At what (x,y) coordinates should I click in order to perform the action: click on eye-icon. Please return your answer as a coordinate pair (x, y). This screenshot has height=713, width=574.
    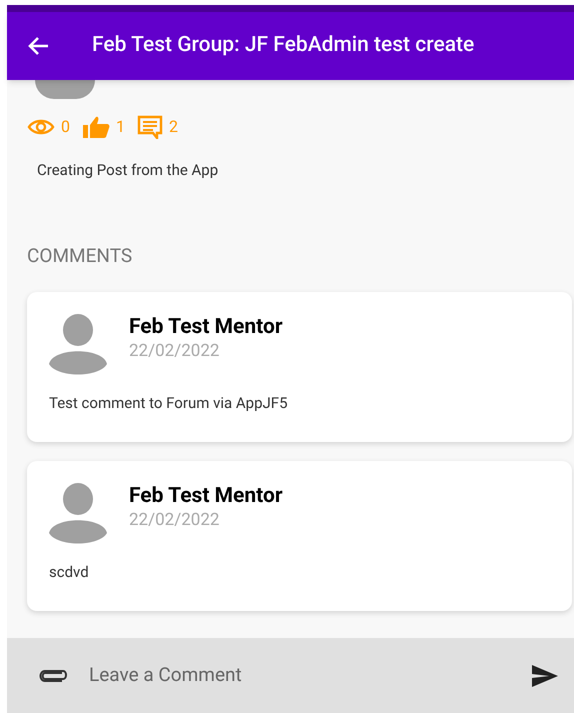
    Looking at the image, I should click on (41, 127).